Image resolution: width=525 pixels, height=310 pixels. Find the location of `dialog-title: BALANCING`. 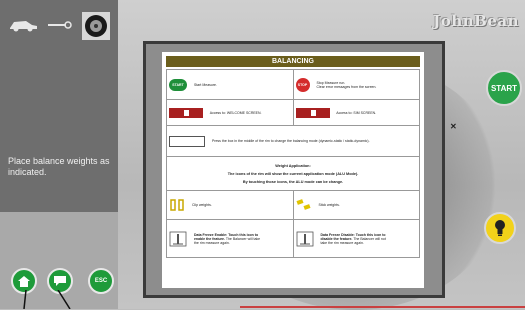

dialog-title: BALANCING is located at coordinates (293, 61).